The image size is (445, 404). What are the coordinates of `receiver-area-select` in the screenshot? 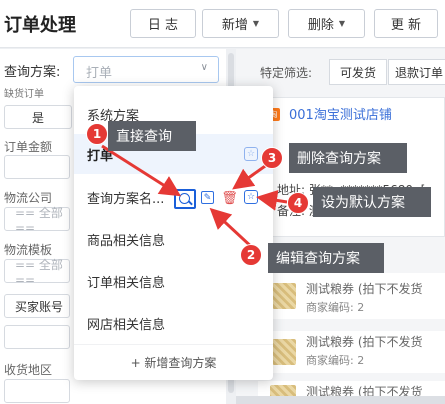 It's located at (37, 391).